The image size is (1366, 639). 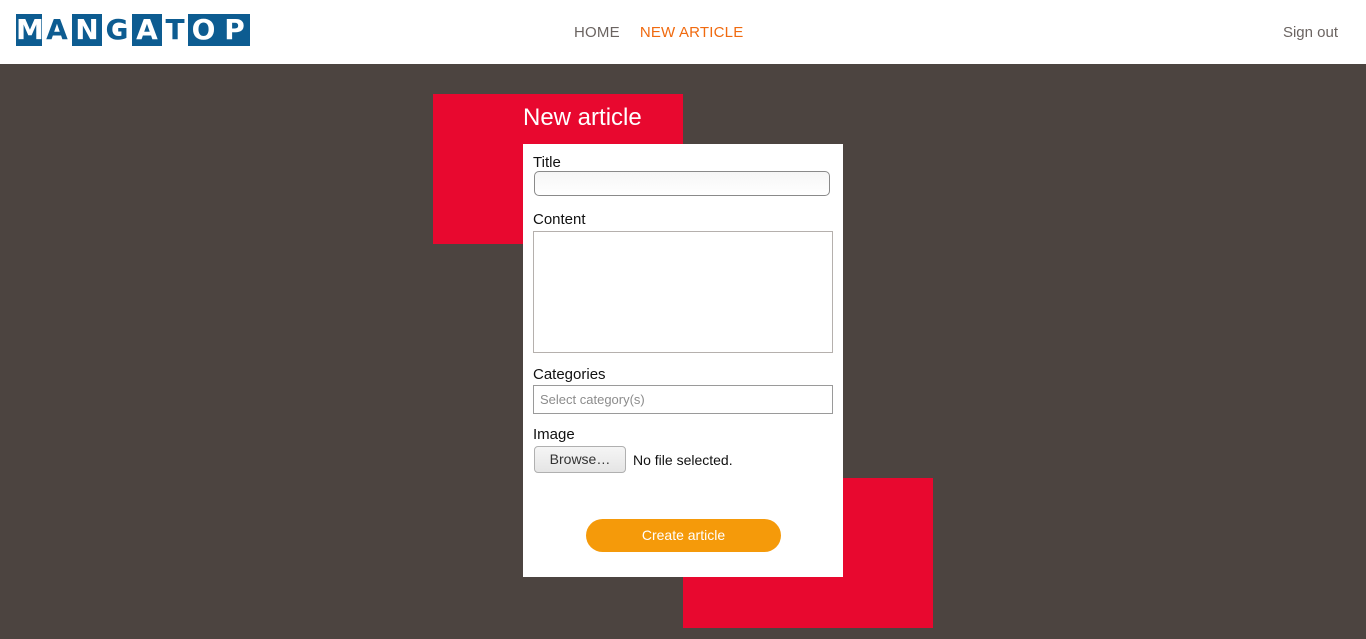 What do you see at coordinates (692, 32) in the screenshot?
I see `nav-new-article-link: NEW ARTICLE` at bounding box center [692, 32].